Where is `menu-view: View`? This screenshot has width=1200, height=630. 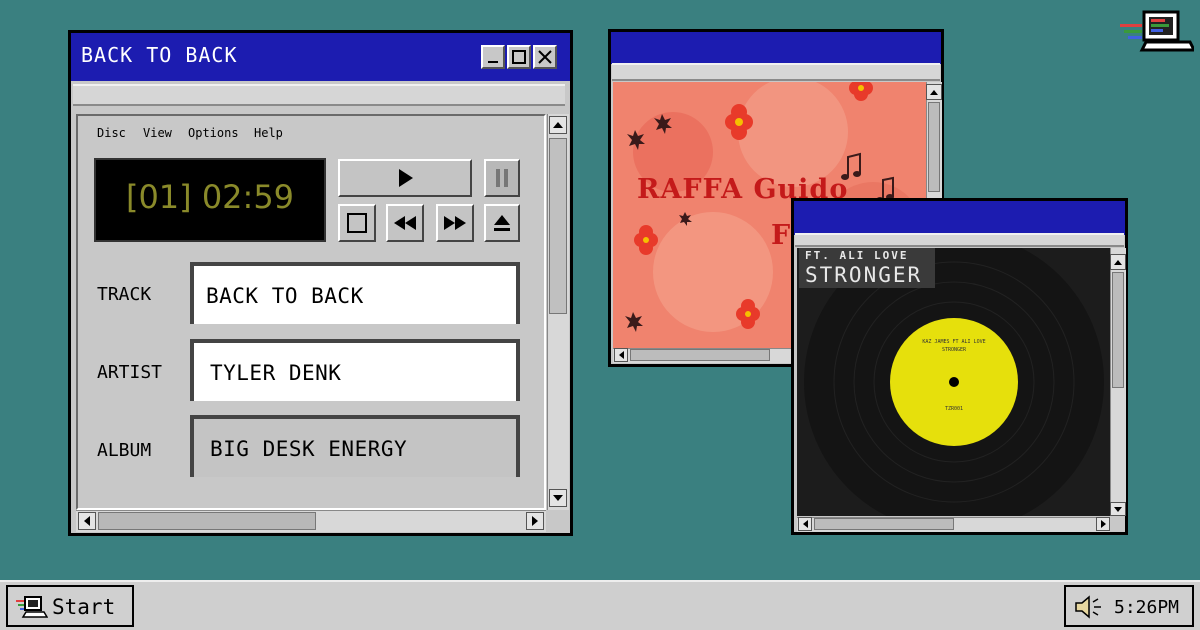
menu-view: View is located at coordinates (157, 133).